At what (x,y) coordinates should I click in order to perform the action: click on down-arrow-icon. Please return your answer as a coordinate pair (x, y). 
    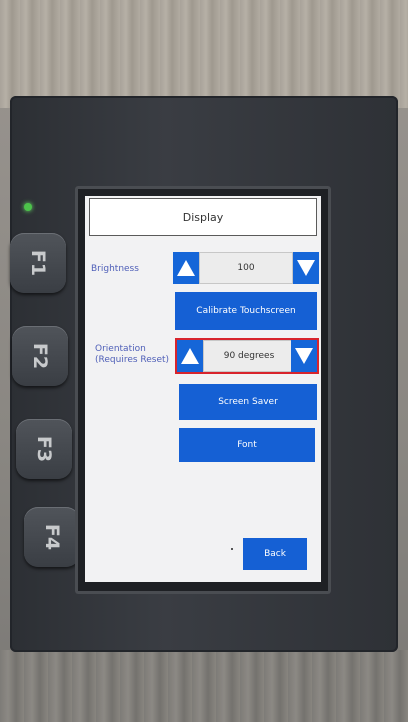
    Looking at the image, I should click on (306, 268).